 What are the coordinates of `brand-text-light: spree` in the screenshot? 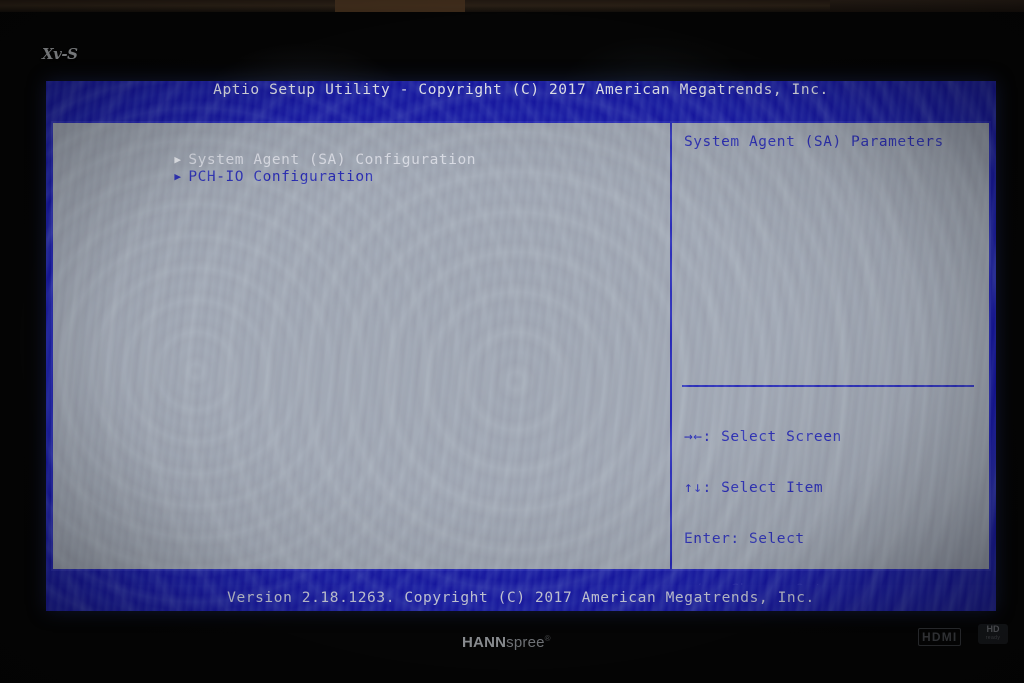 It's located at (525, 642).